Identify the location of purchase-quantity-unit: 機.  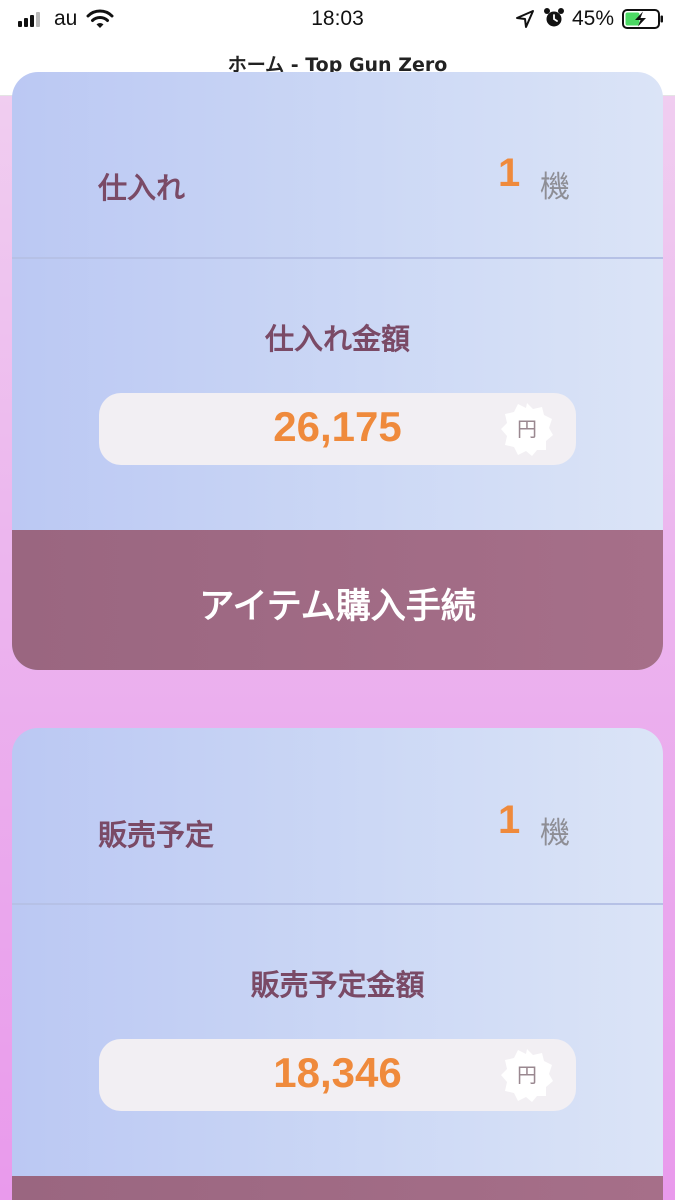
(555, 187).